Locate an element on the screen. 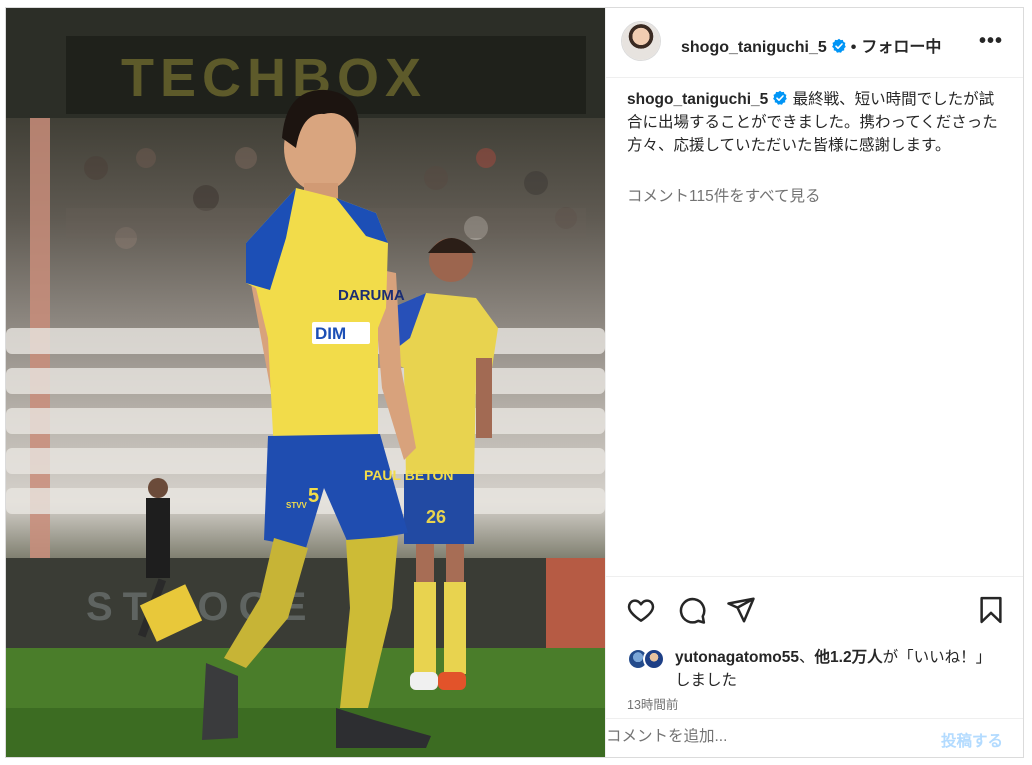  post-header: shogo_taniguchi_5 • フォロー中 ••• is located at coordinates (814, 43).